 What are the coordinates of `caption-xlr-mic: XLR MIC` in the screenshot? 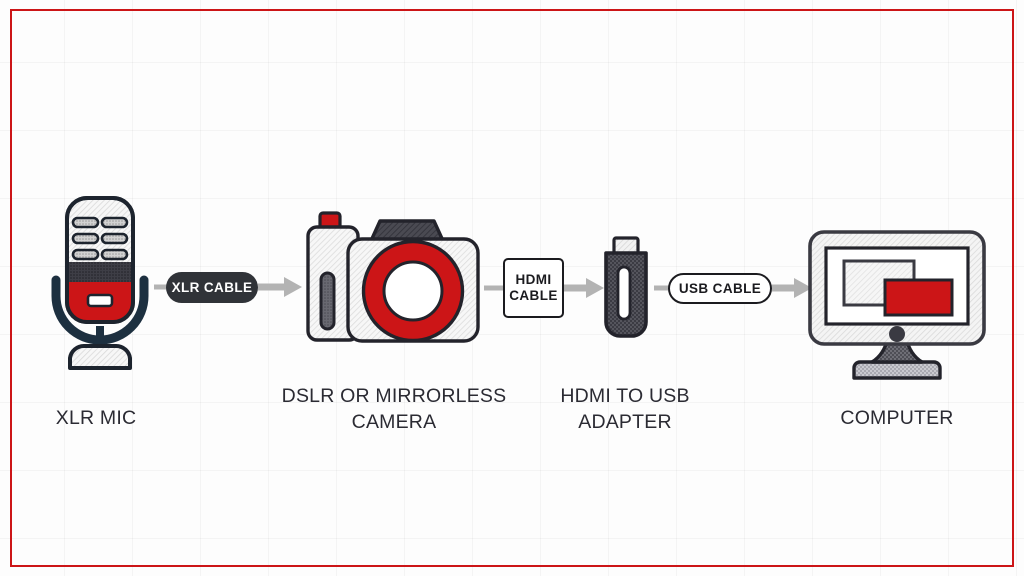 It's located at (96, 418).